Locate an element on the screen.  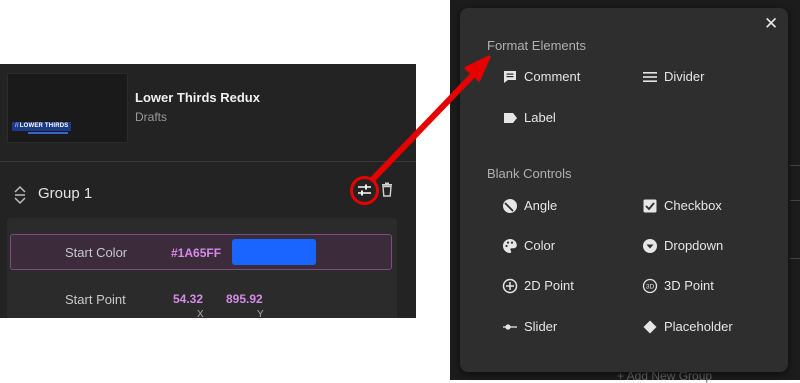
group-label: Group 1 is located at coordinates (65, 193).